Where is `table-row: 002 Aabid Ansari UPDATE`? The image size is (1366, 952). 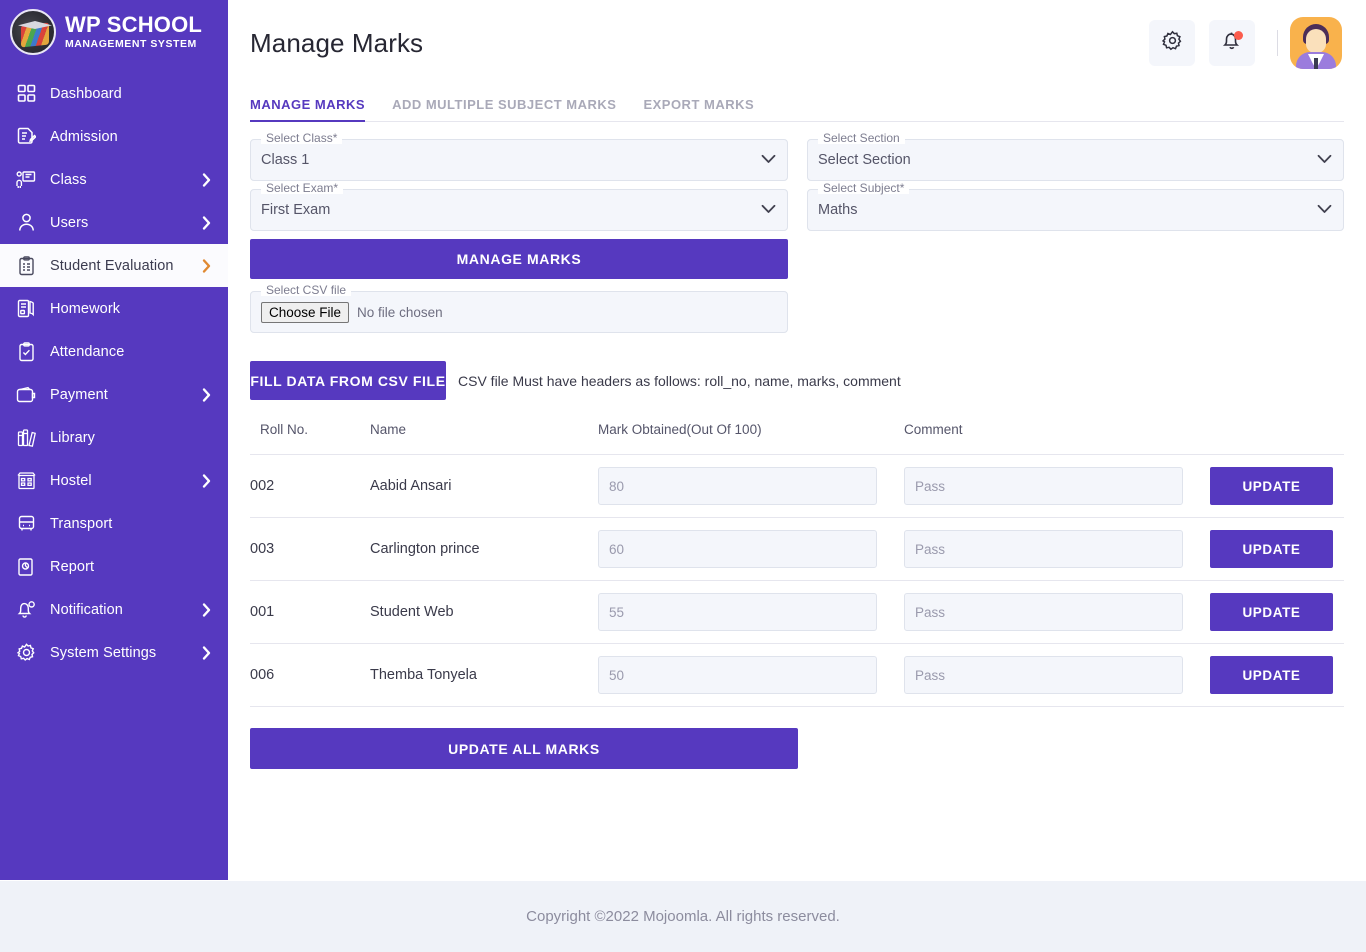
table-row: 002 Aabid Ansari UPDATE is located at coordinates (797, 486).